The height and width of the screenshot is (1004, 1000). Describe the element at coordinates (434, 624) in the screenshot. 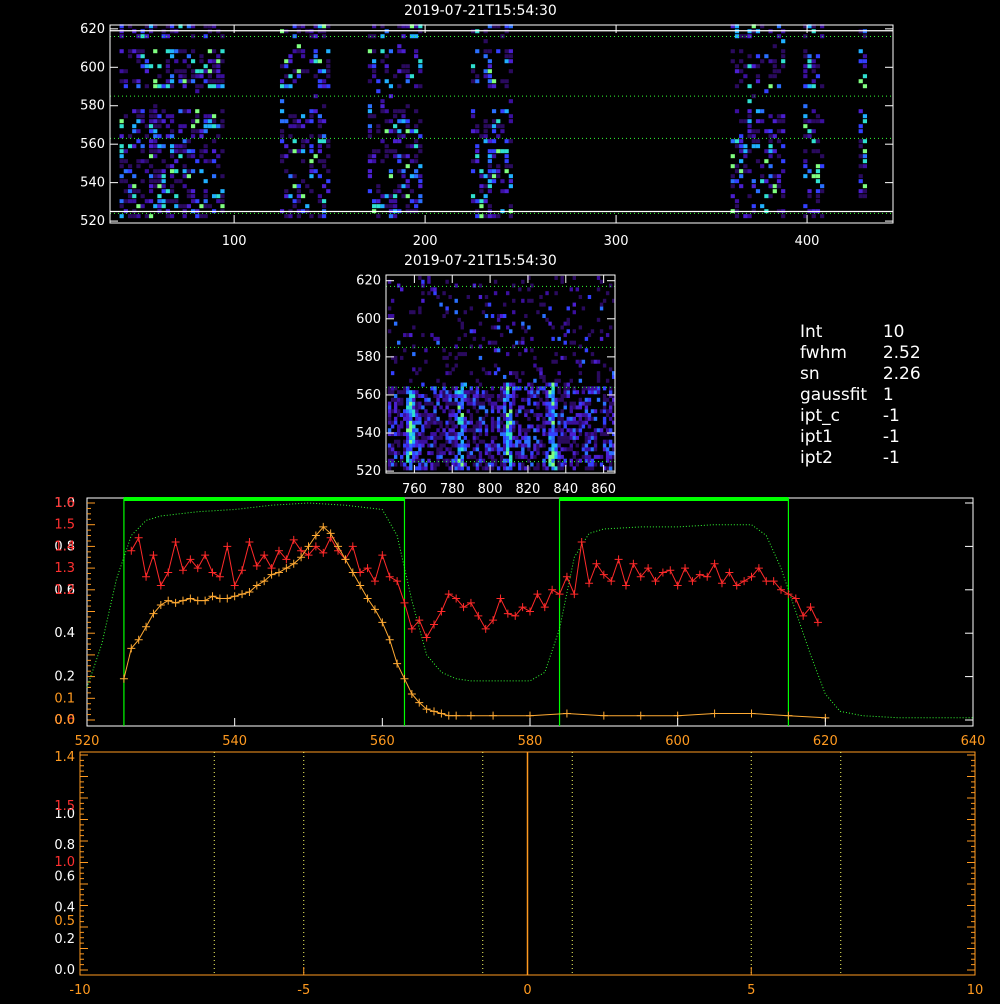

I see `red-series-point` at that location.